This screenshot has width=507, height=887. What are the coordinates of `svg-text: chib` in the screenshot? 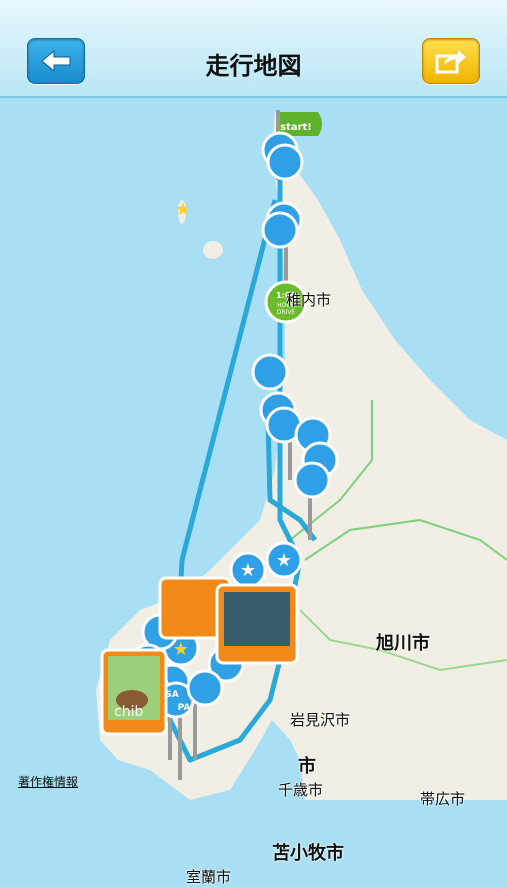 It's located at (128, 712).